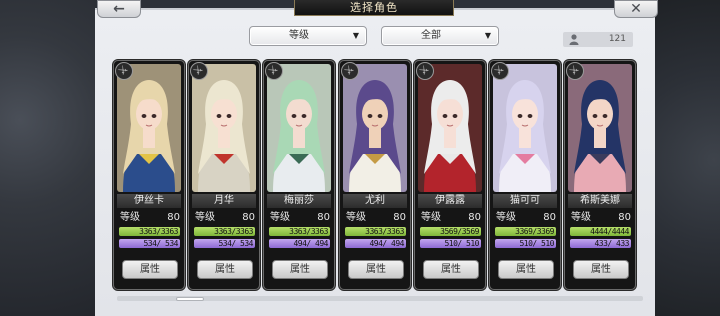 The image size is (720, 316). What do you see at coordinates (617, 39) in the screenshot?
I see `roster-count-value: 121` at bounding box center [617, 39].